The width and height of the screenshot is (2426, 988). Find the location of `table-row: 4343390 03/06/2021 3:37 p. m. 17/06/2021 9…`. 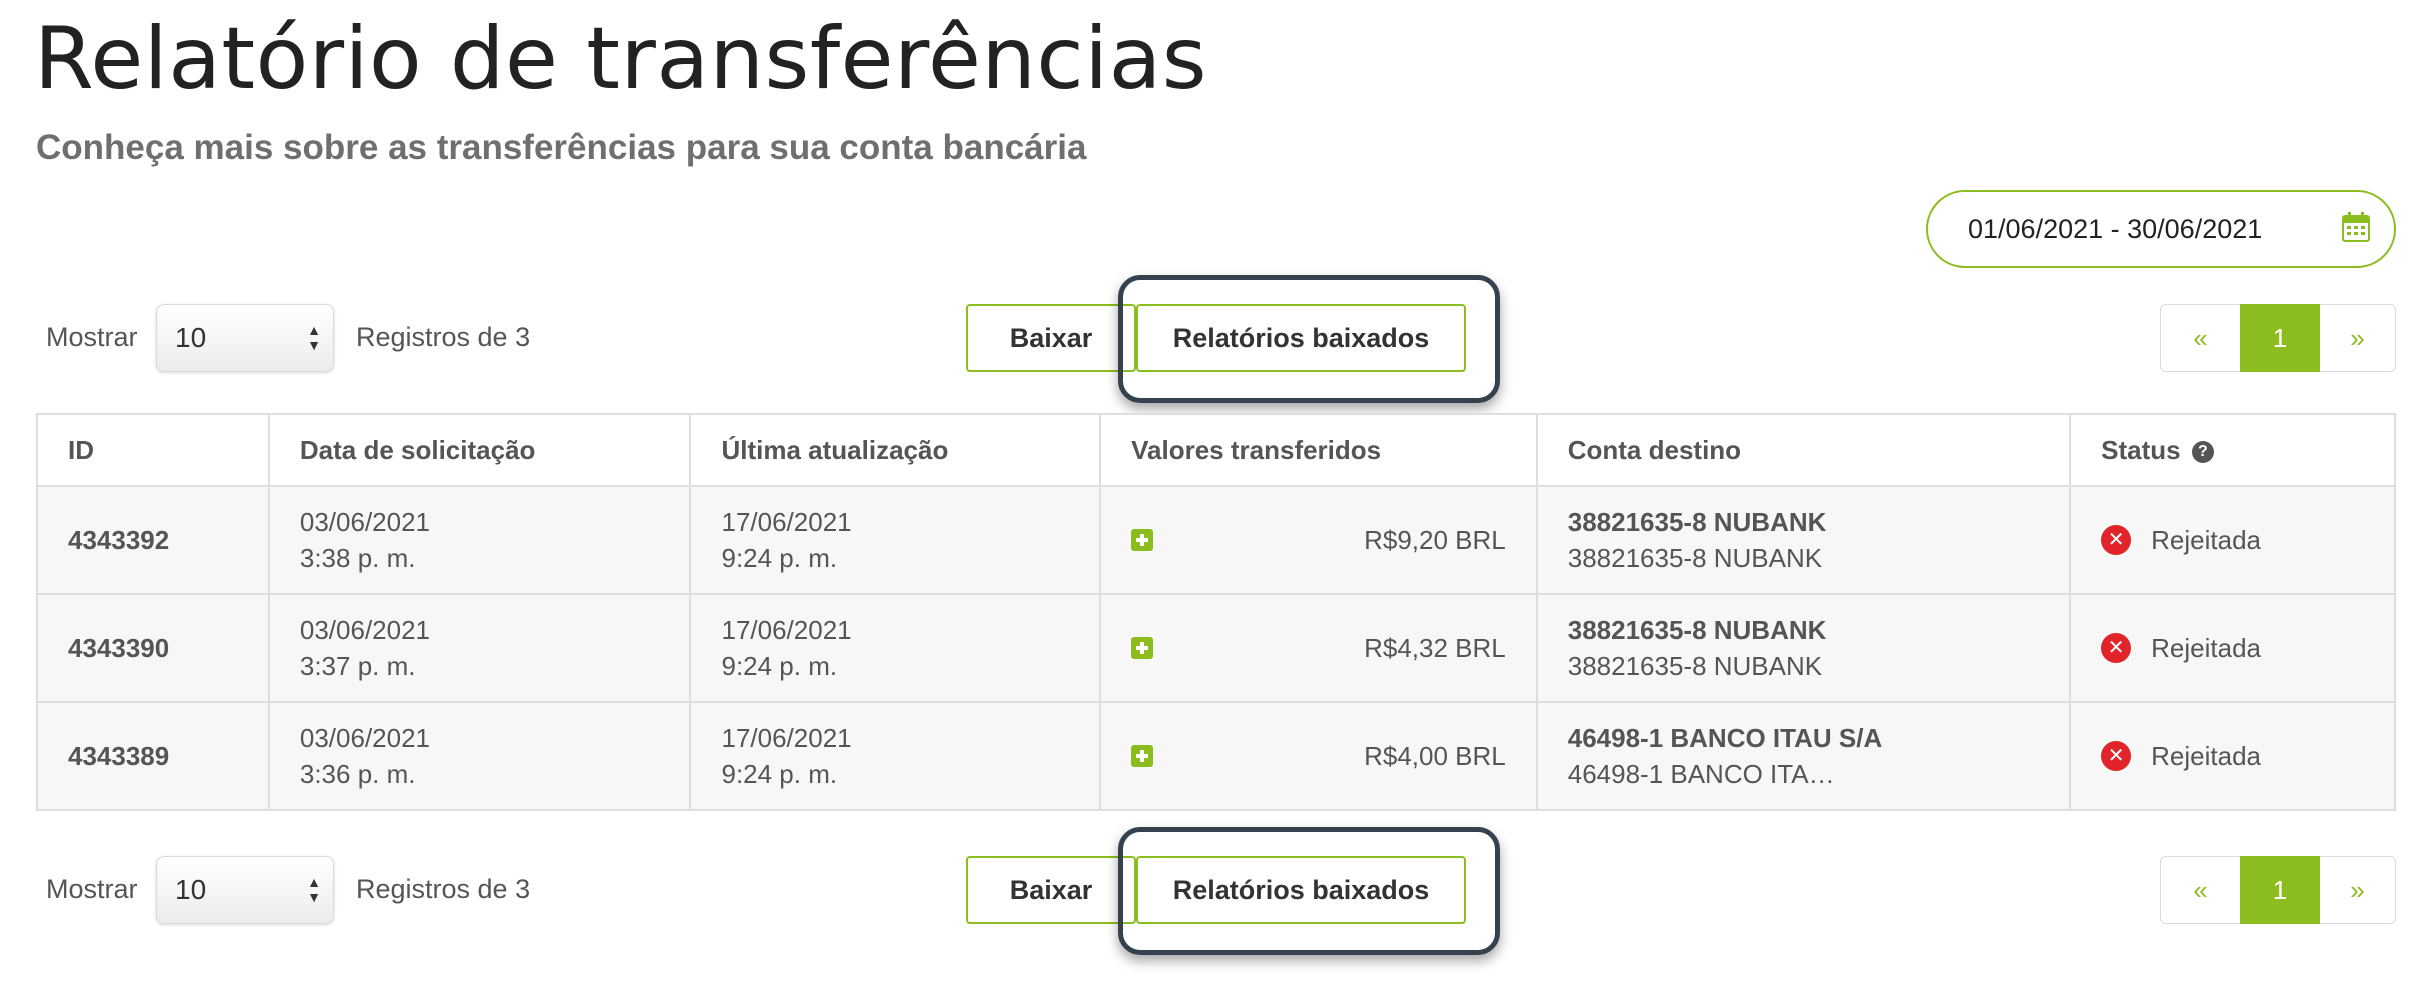

table-row: 4343390 03/06/2021 3:37 p. m. 17/06/2021 9… is located at coordinates (1216, 648).